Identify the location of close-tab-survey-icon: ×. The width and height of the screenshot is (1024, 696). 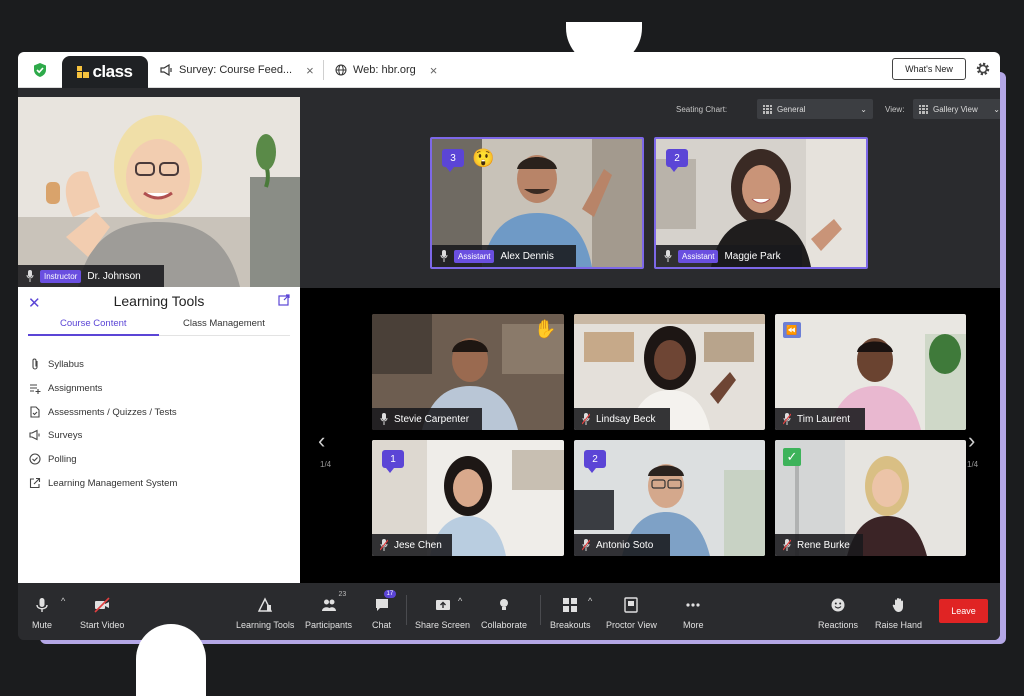
(310, 70).